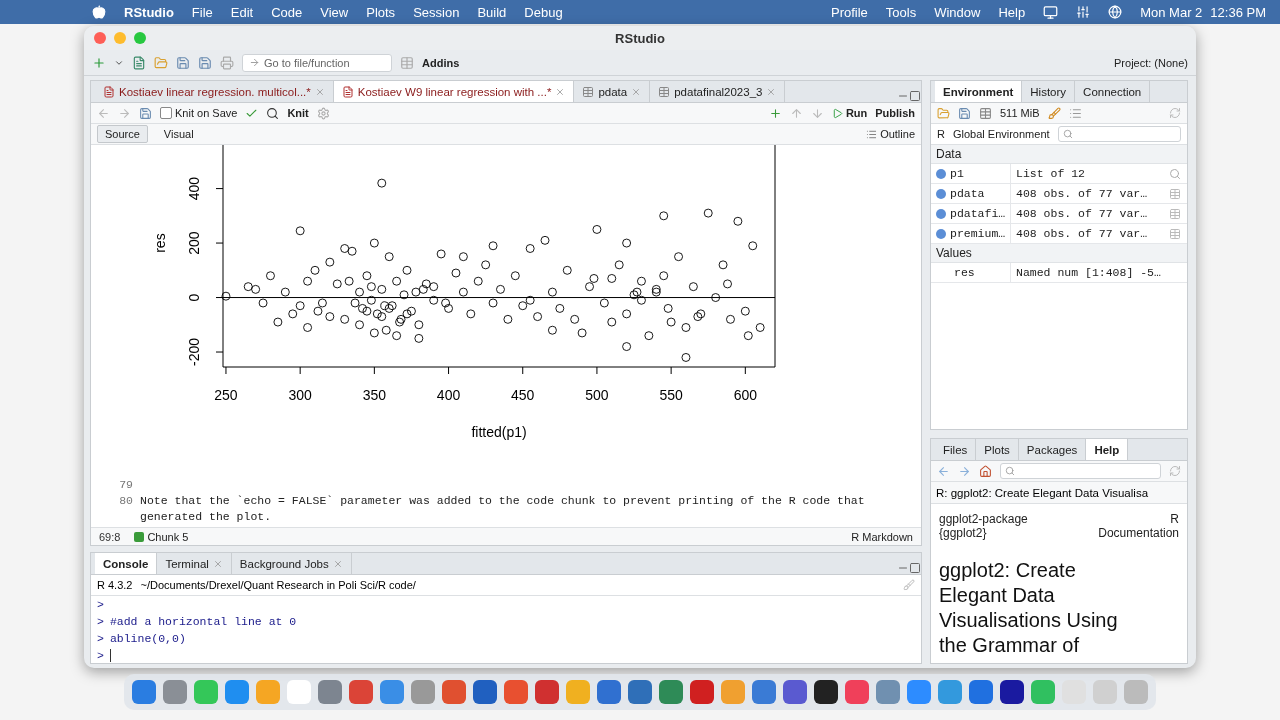  I want to click on menu-item: Debug, so click(543, 12).